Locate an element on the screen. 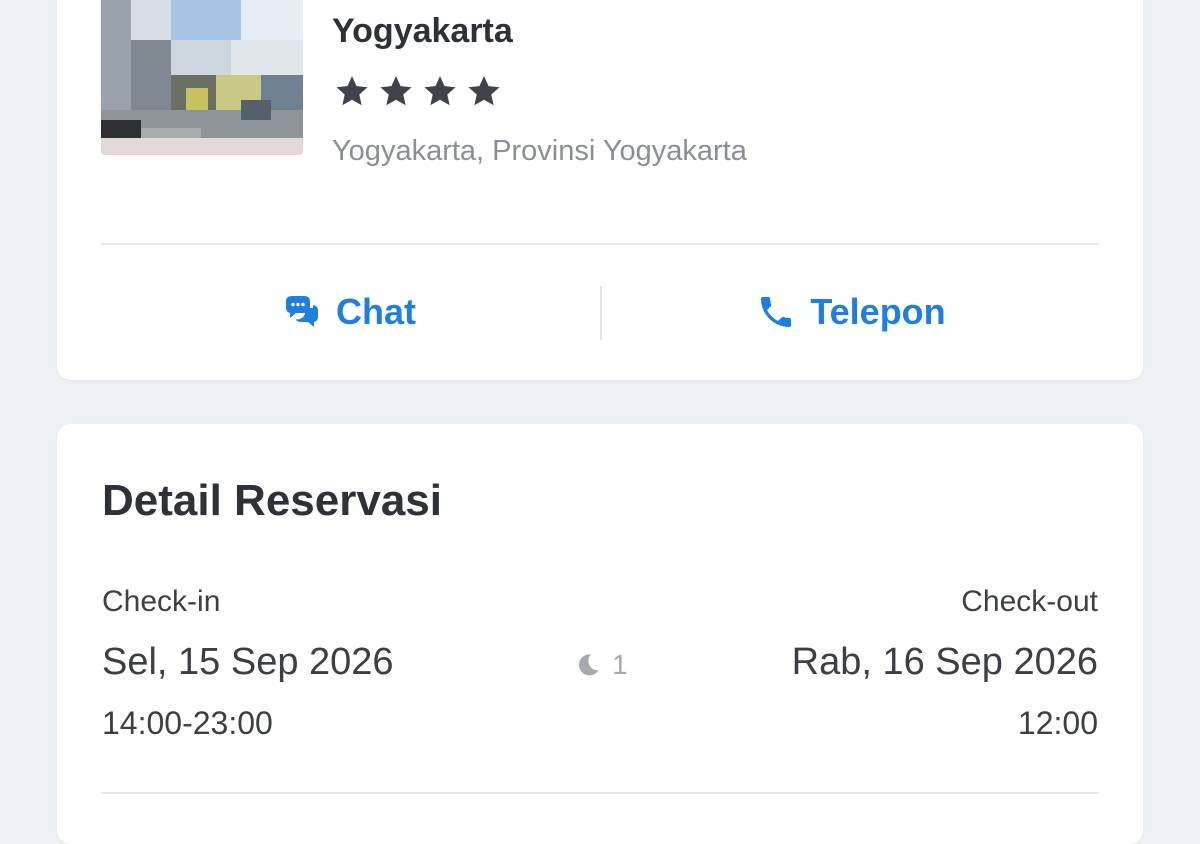 The width and height of the screenshot is (1200, 844). chat-button: Chat is located at coordinates (349, 312).